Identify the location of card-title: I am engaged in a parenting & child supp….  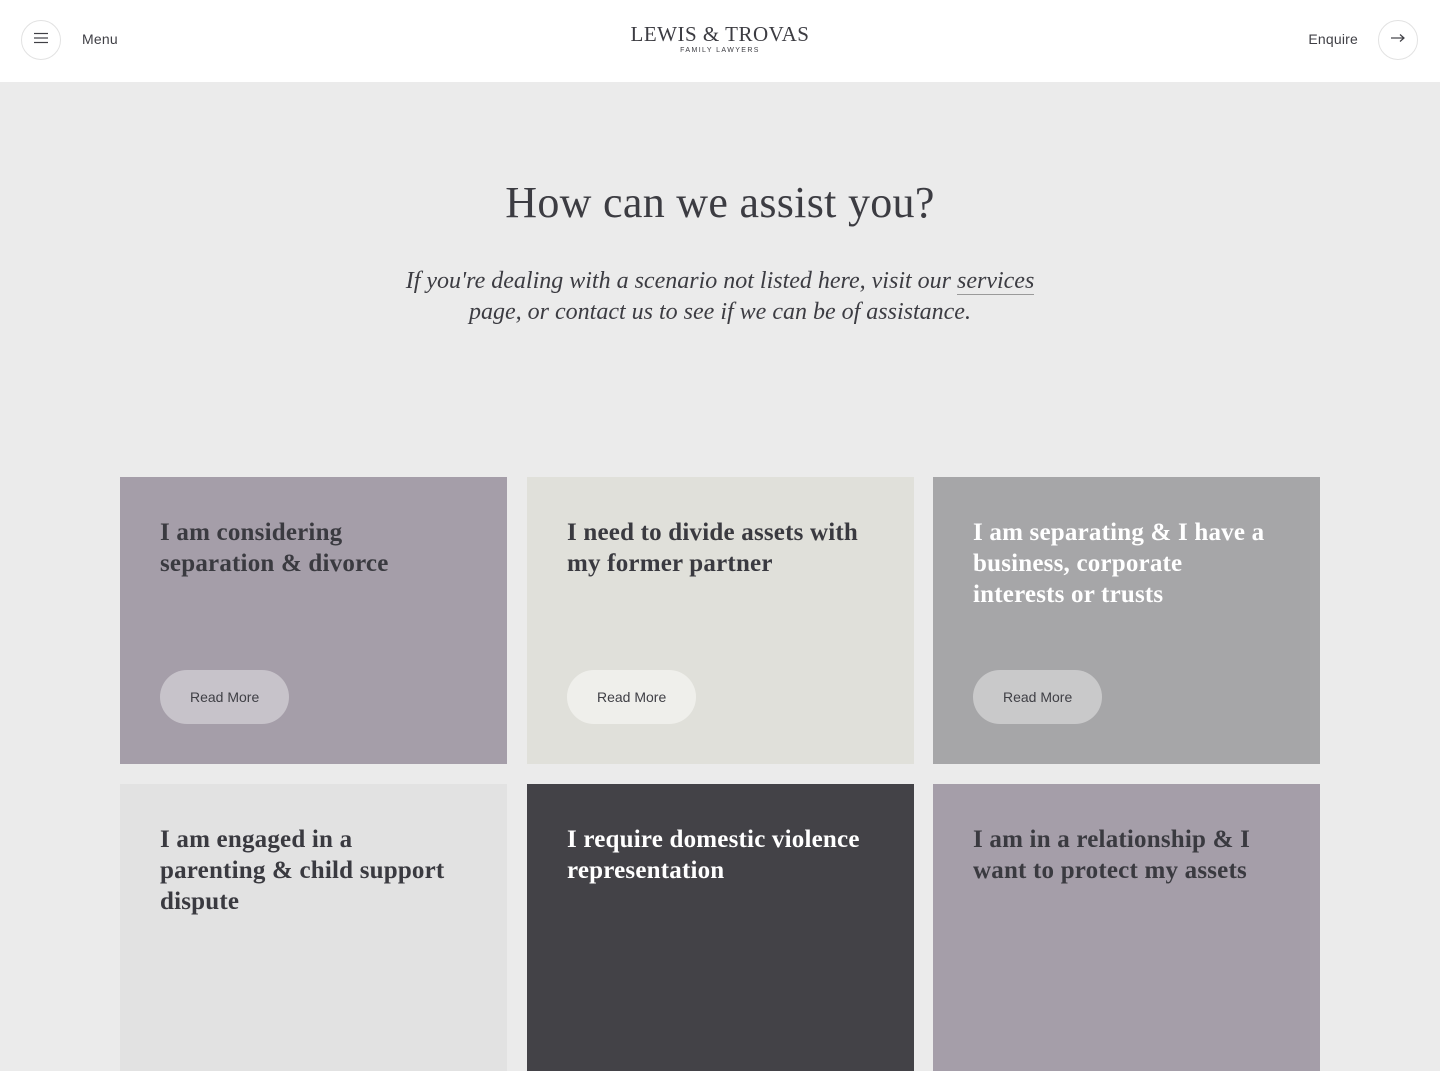
(302, 870).